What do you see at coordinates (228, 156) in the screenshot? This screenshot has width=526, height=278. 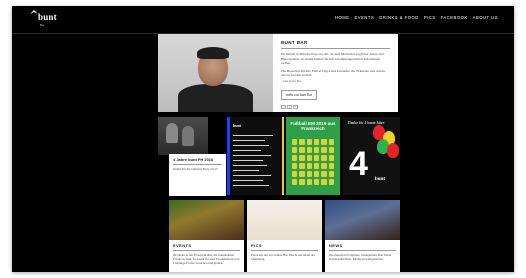 I see `poster-blue-stripe` at bounding box center [228, 156].